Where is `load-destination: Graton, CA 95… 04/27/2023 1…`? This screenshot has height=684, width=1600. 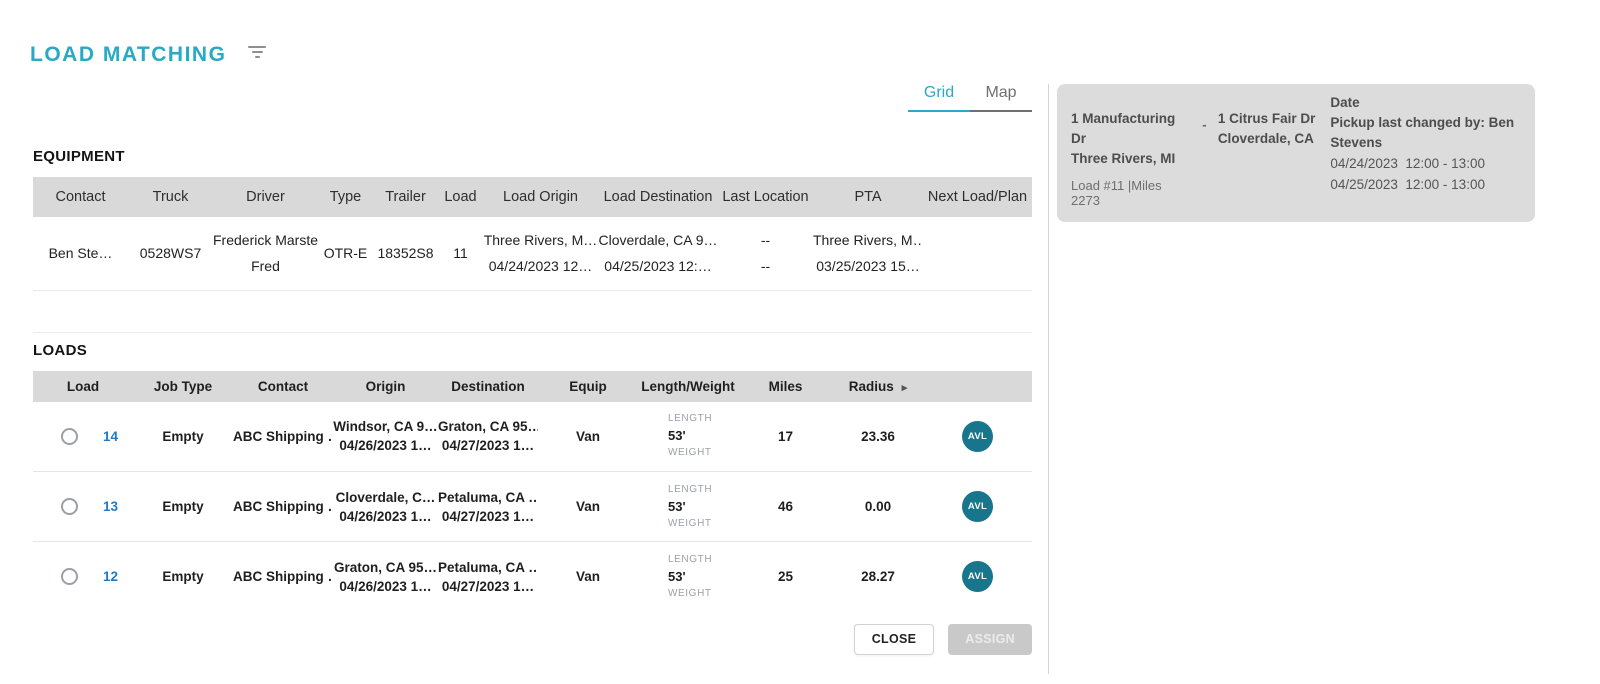 load-destination: Graton, CA 95… 04/27/2023 1… is located at coordinates (488, 436).